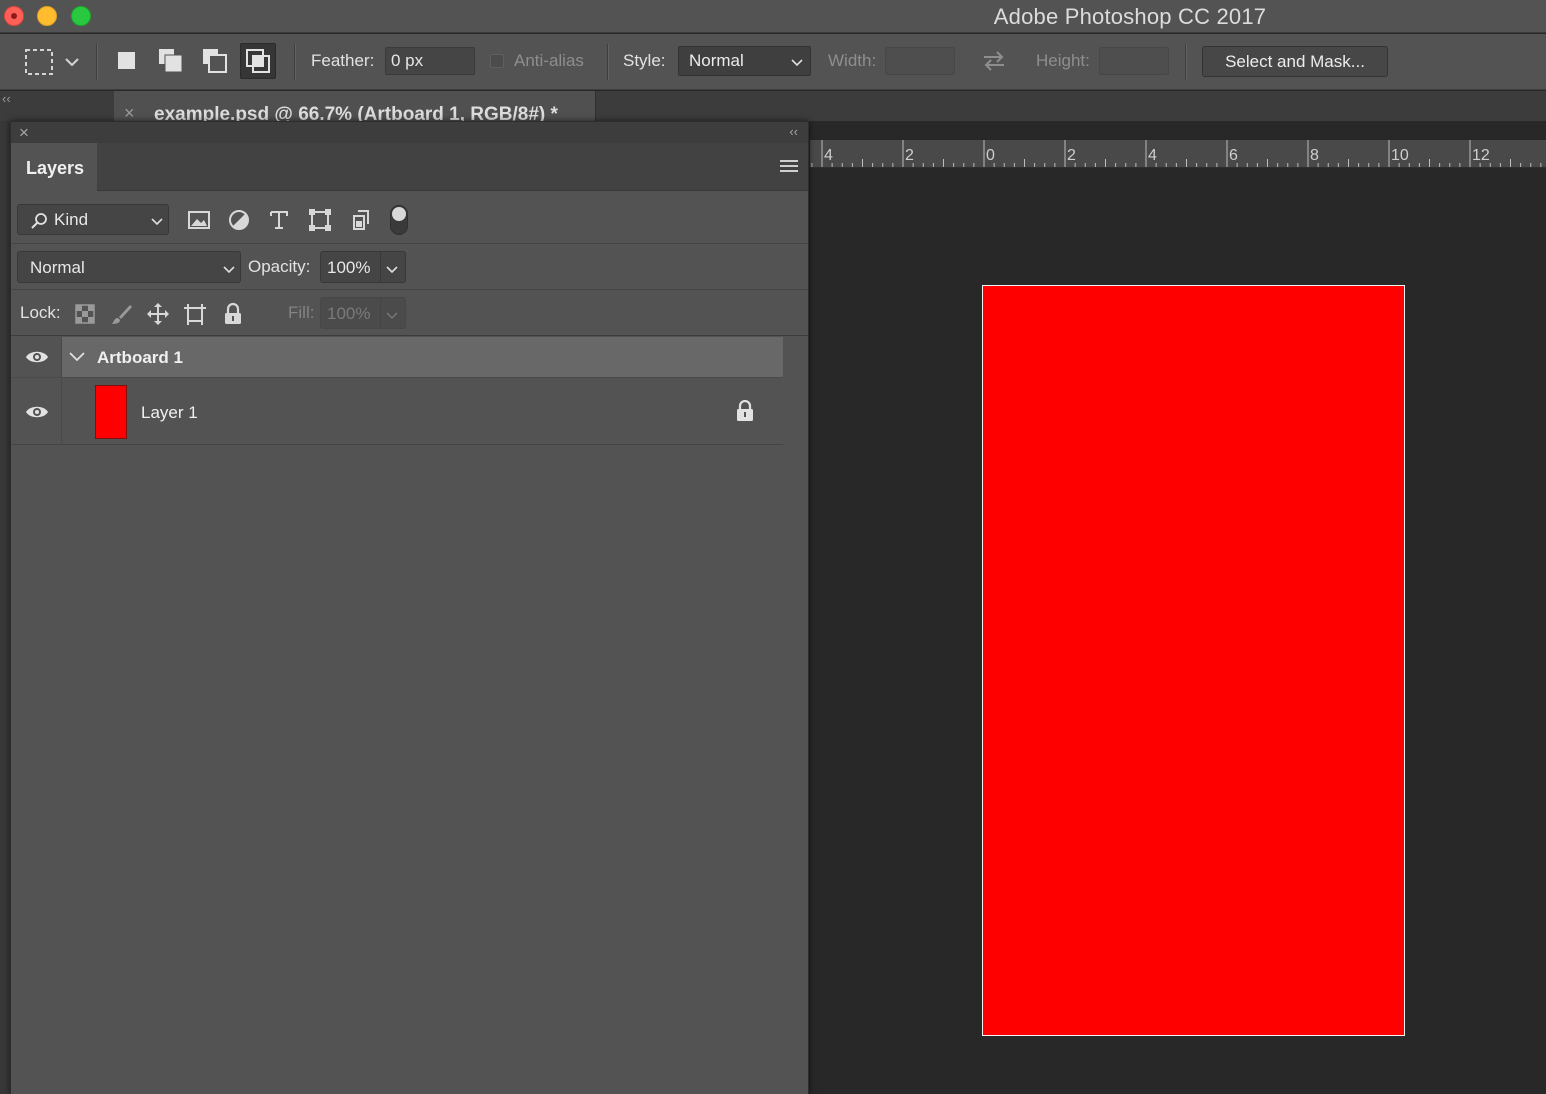  Describe the element at coordinates (199, 220) in the screenshot. I see `pixel-layer-filter-icon` at that location.